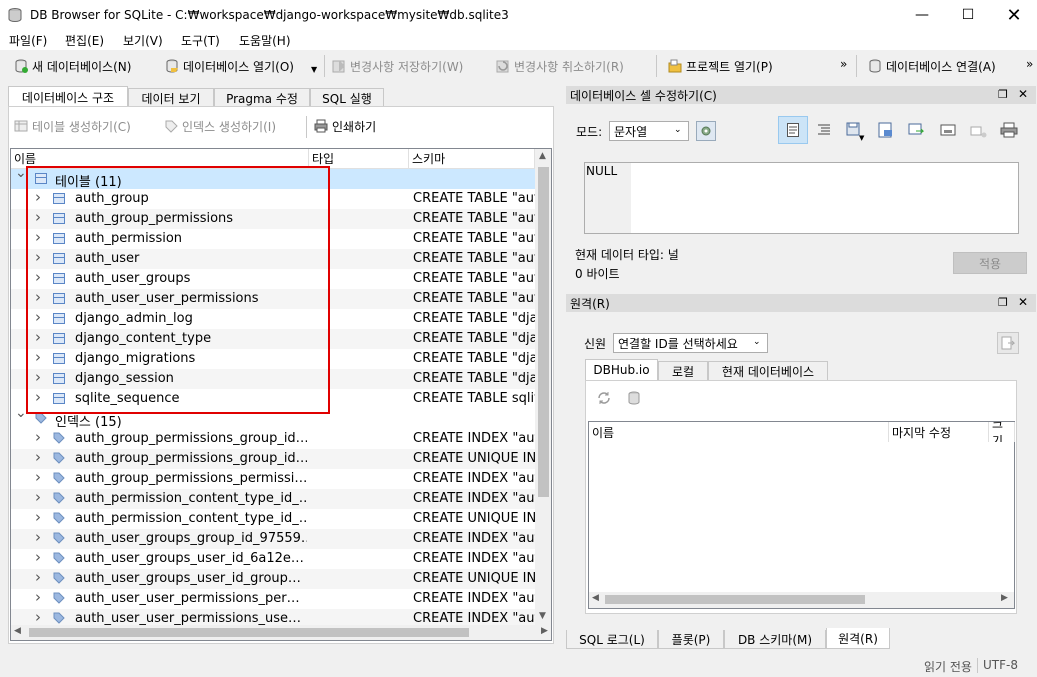 This screenshot has height=677, width=1037. Describe the element at coordinates (690, 343) in the screenshot. I see `identity-select: 연결할 ID를 선택하세요 ⌄` at that location.